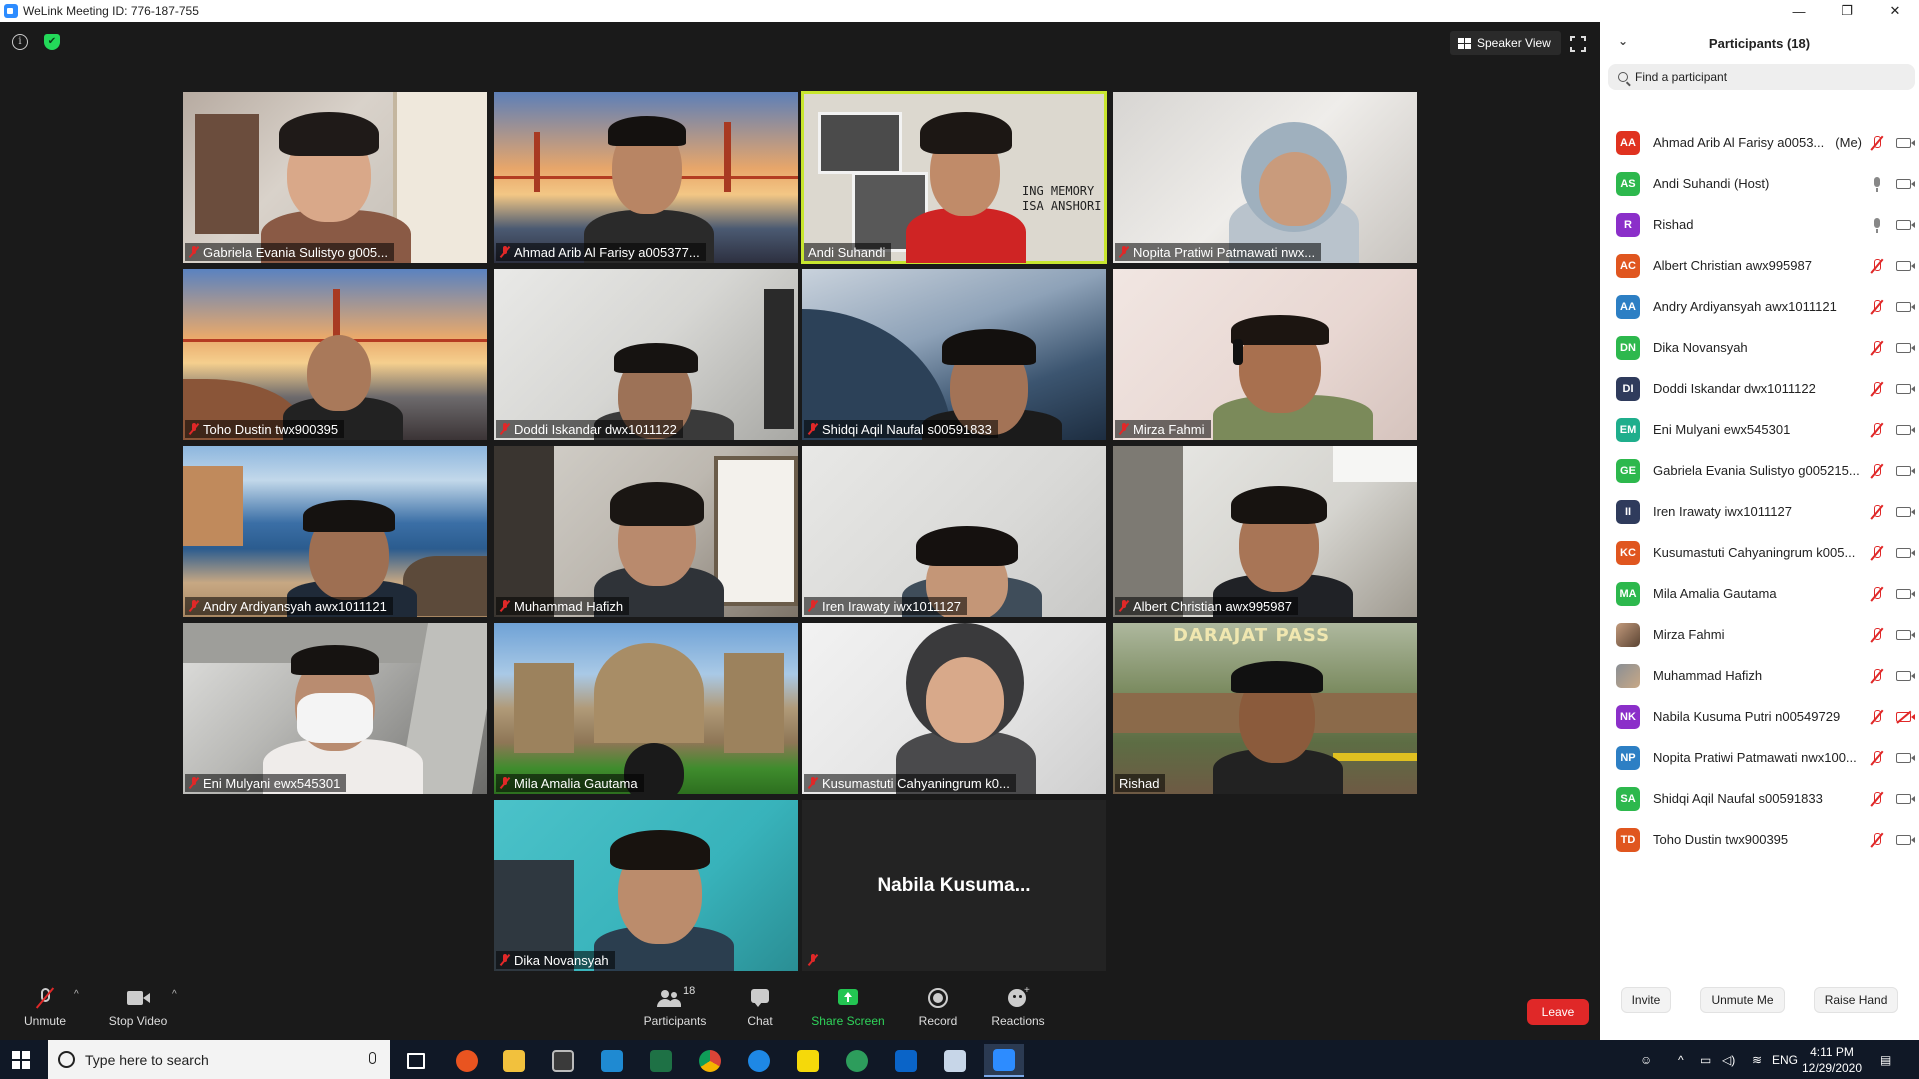 The height and width of the screenshot is (1079, 1919). What do you see at coordinates (1759, 839) in the screenshot?
I see `participant-row: TD Toho Dustin twx900395` at bounding box center [1759, 839].